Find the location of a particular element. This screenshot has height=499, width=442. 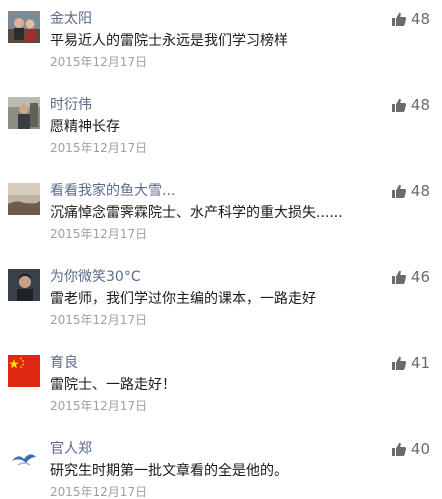

comment-text: 雷老师，我们学过你主编的课本，一路走好 is located at coordinates (183, 299).